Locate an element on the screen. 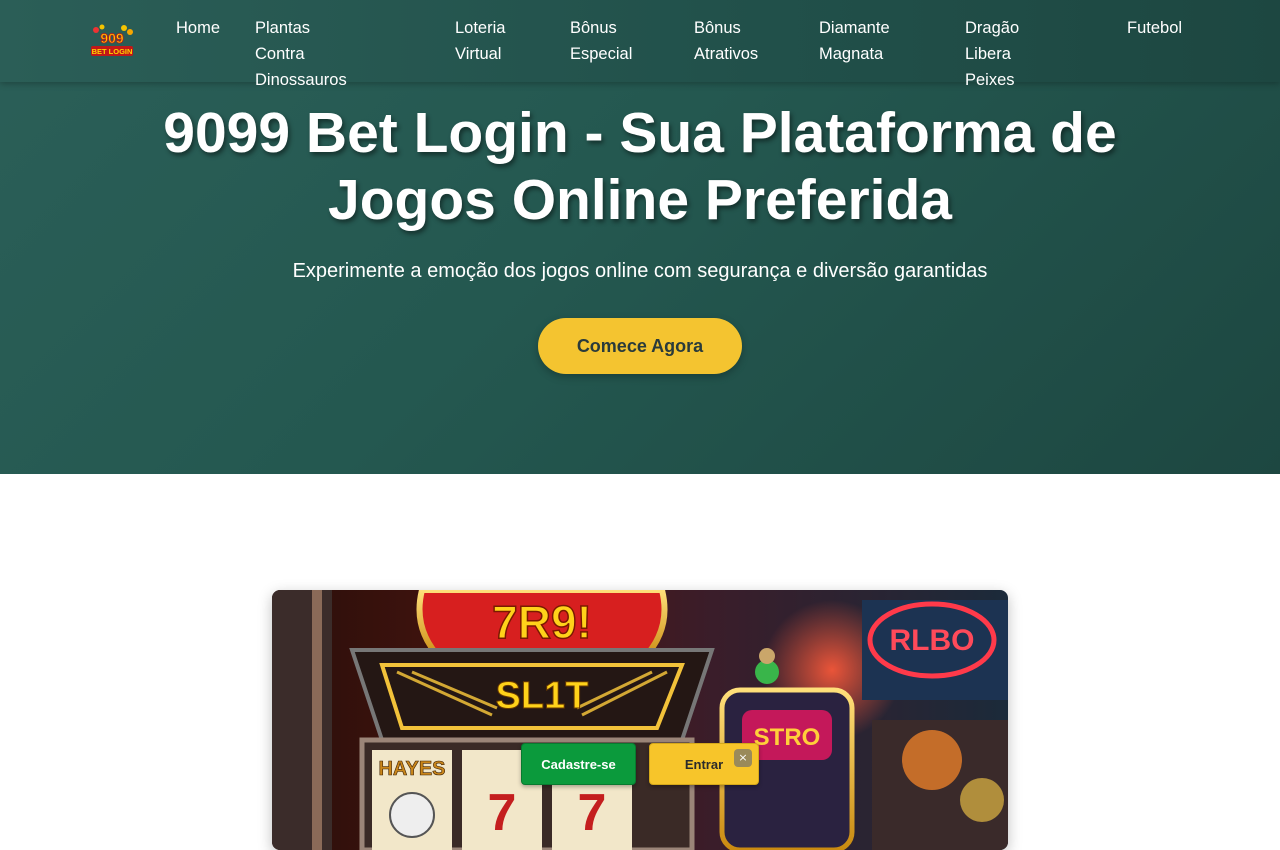 This screenshot has width=1280, height=850. nav-item-home: Home is located at coordinates (198, 28).